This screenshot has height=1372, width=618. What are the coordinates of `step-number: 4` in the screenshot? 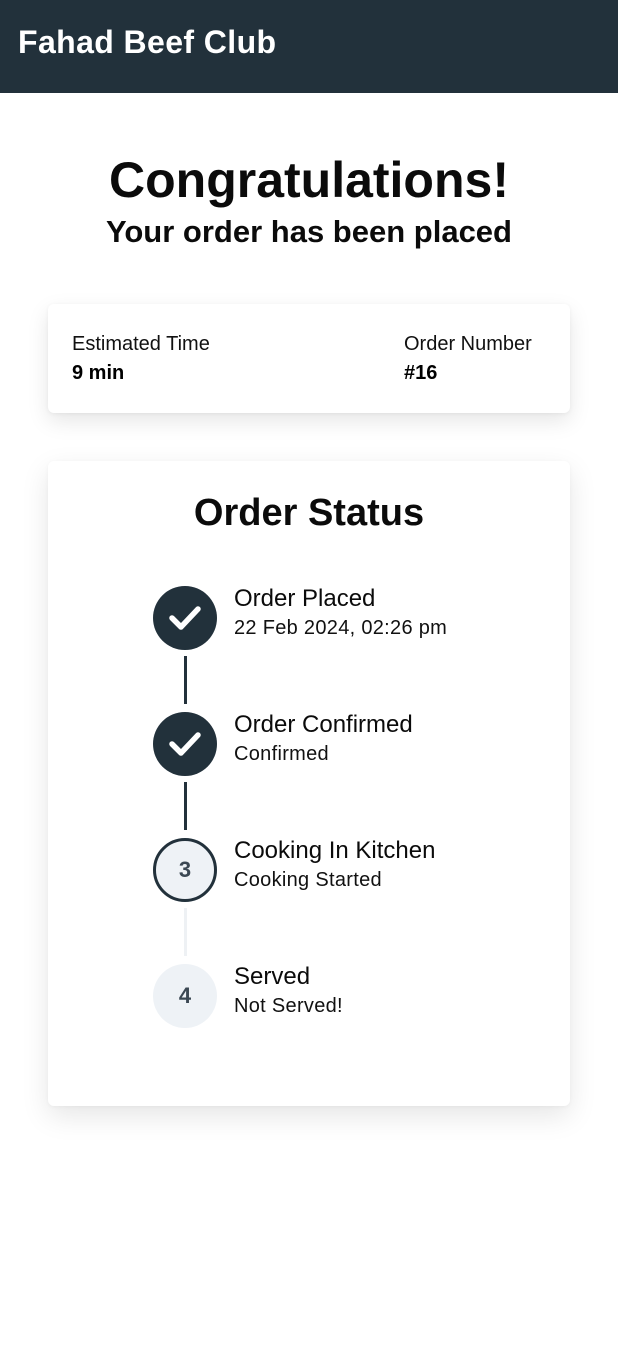 It's located at (185, 995).